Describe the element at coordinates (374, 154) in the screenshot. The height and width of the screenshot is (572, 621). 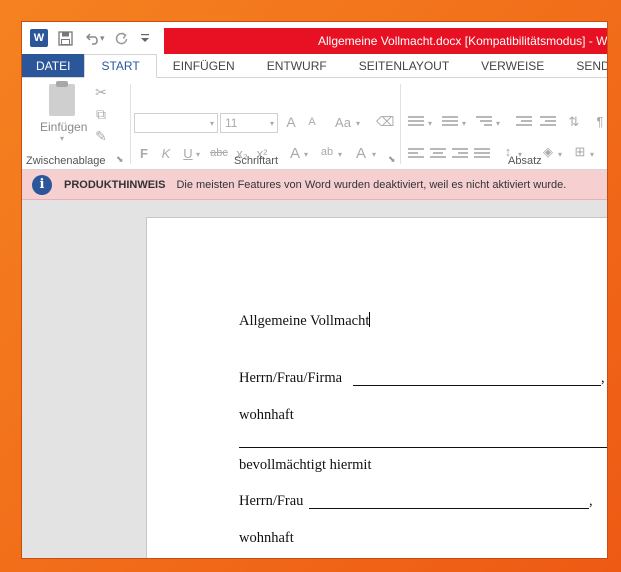
I see `font-color-dropdown-icon: ▾` at that location.